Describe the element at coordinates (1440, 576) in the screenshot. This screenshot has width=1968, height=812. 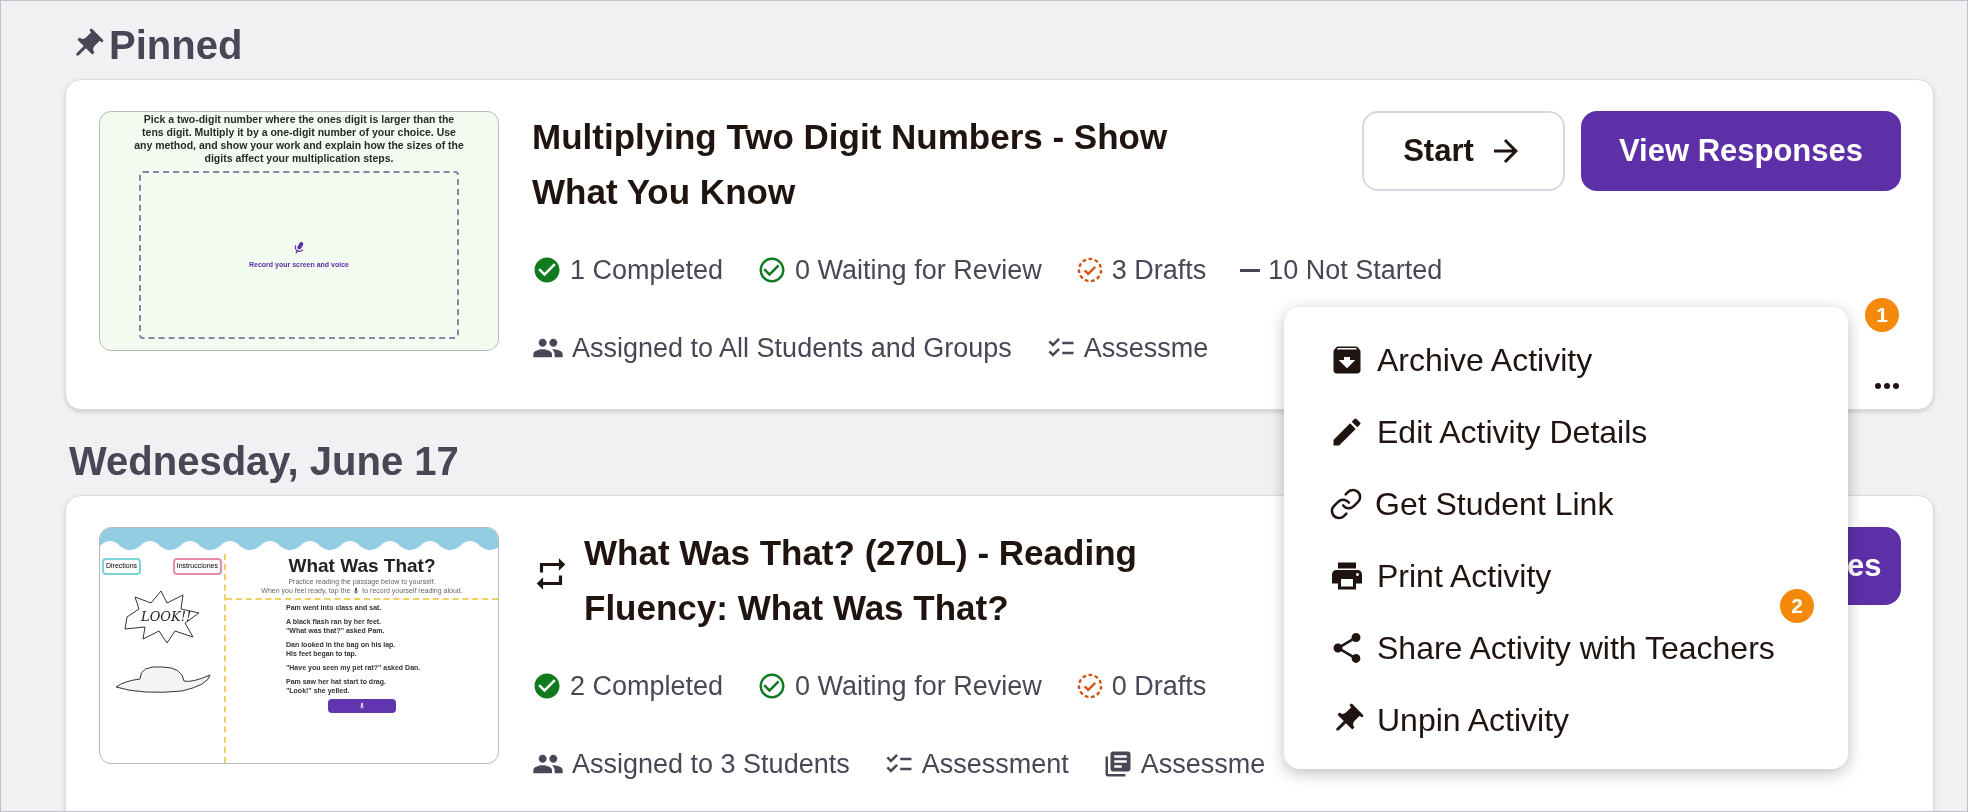
I see `menu-item: Print Activity` at that location.